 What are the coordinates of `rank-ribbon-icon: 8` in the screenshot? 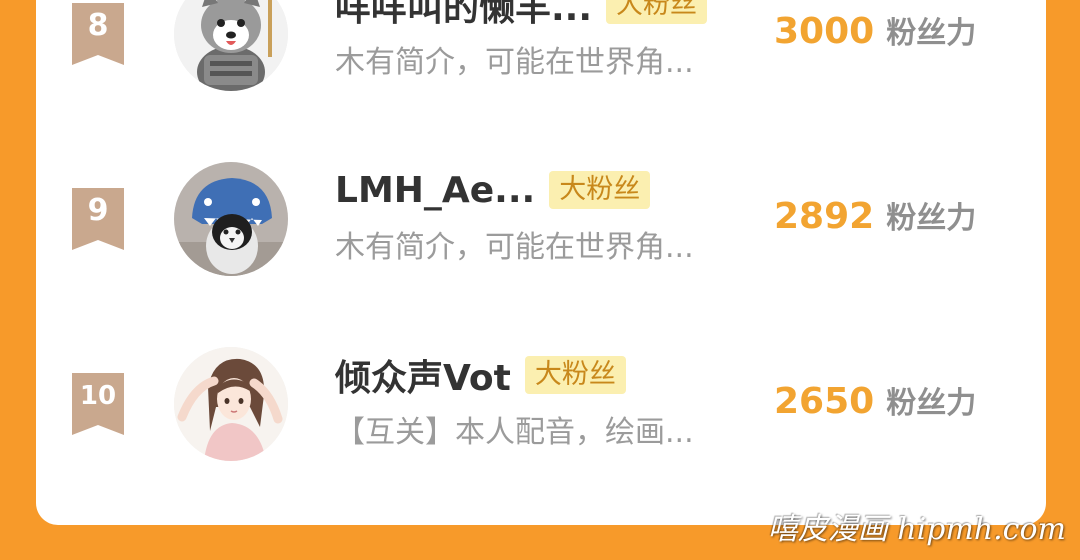 It's located at (98, 34).